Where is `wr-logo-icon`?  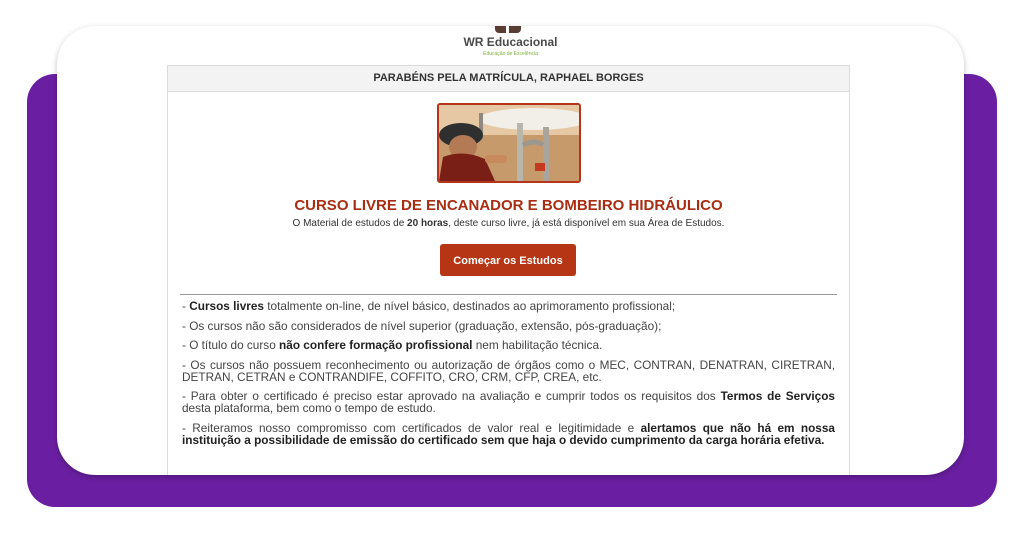 wr-logo-icon is located at coordinates (508, 29).